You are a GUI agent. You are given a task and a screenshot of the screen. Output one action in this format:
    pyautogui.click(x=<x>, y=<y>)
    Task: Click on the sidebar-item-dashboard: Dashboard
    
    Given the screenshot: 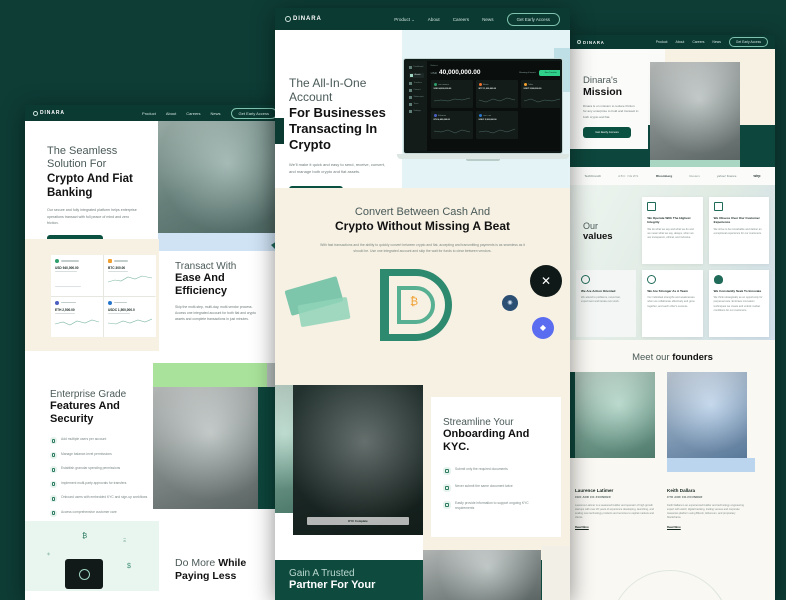 What is the action you would take?
    pyautogui.click(x=416, y=67)
    